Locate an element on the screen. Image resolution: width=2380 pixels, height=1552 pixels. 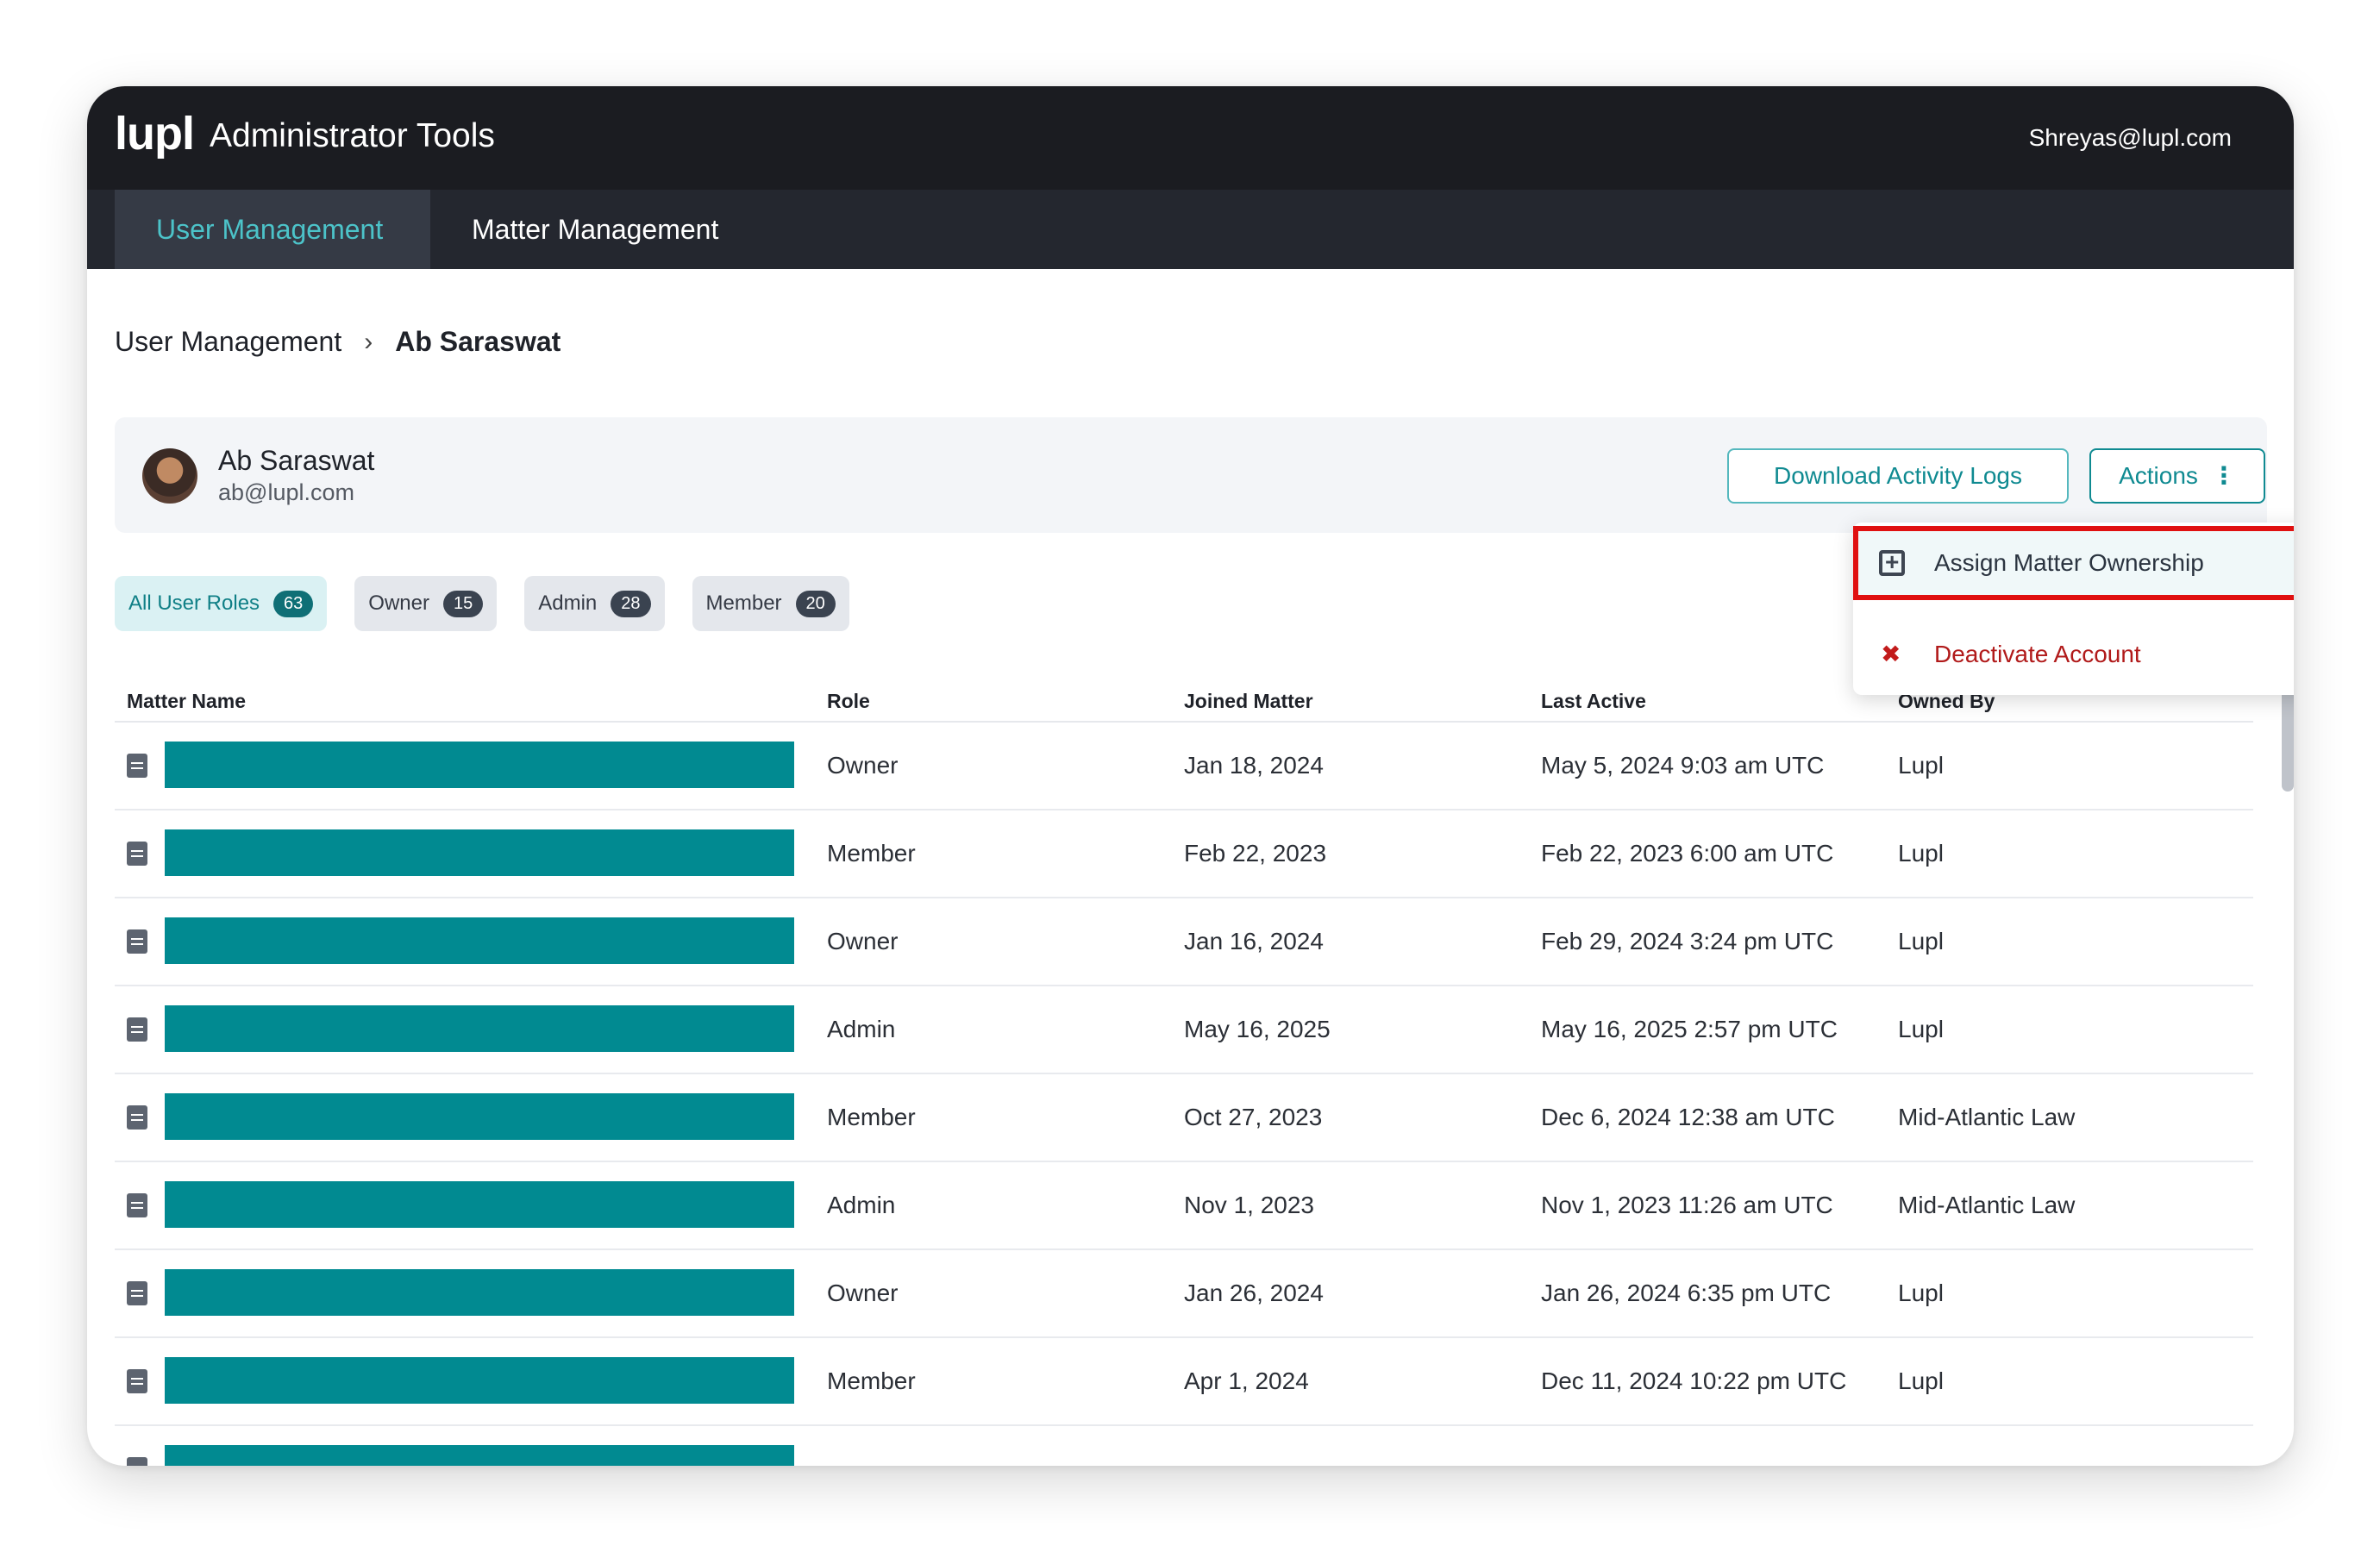
cell-last-active: May 16, 2025 2:57 pm UTC is located at coordinates (1690, 1029).